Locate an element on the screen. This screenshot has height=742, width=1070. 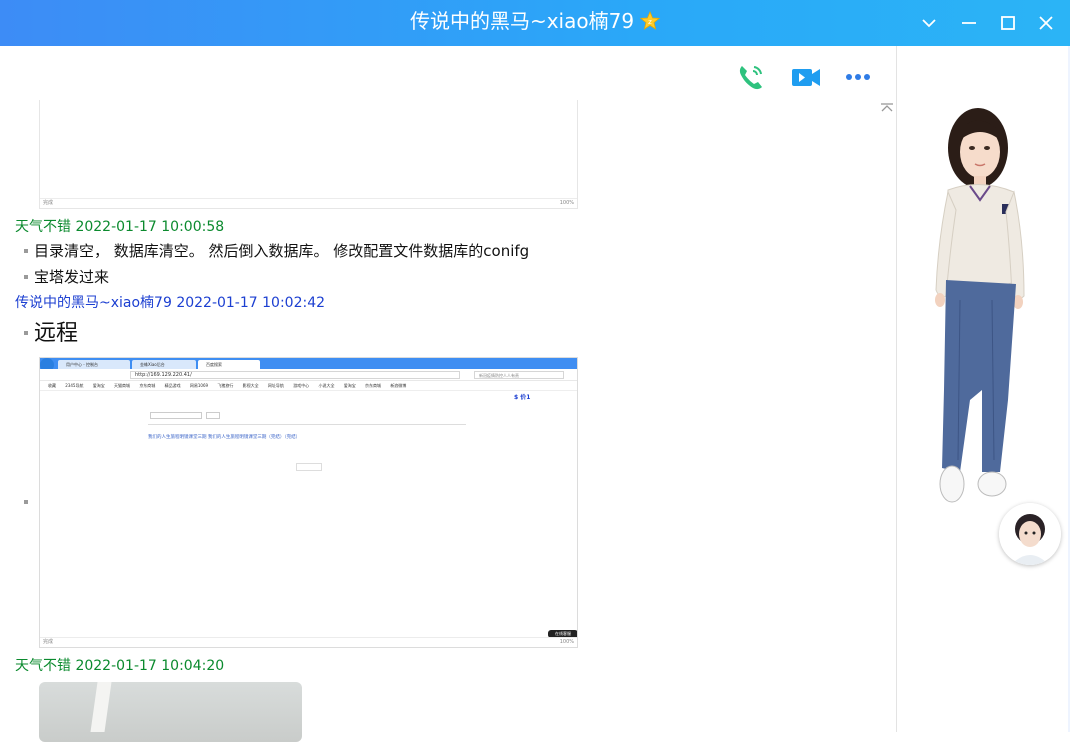
message-text: 远程 is located at coordinates (56, 333).